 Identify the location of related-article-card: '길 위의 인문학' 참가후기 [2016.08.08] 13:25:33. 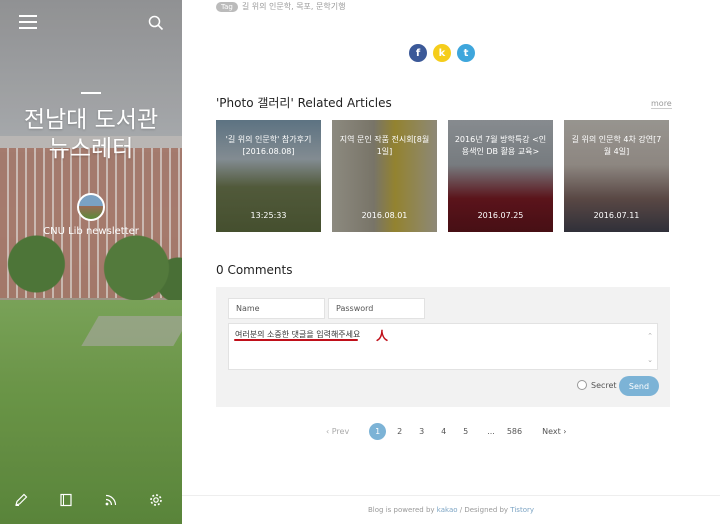
(268, 176).